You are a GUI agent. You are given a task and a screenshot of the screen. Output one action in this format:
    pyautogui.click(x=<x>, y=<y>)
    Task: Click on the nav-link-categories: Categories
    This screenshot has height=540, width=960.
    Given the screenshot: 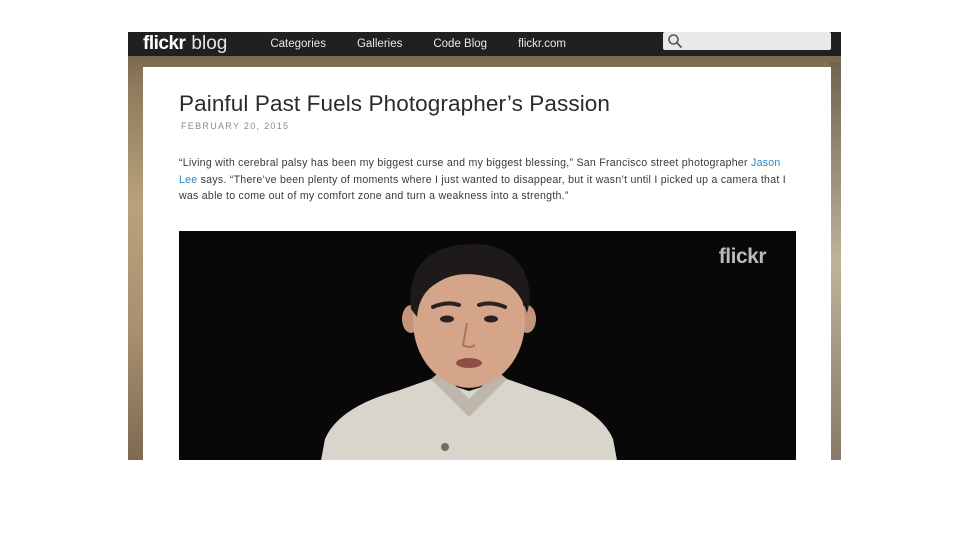 What is the action you would take?
    pyautogui.click(x=298, y=44)
    